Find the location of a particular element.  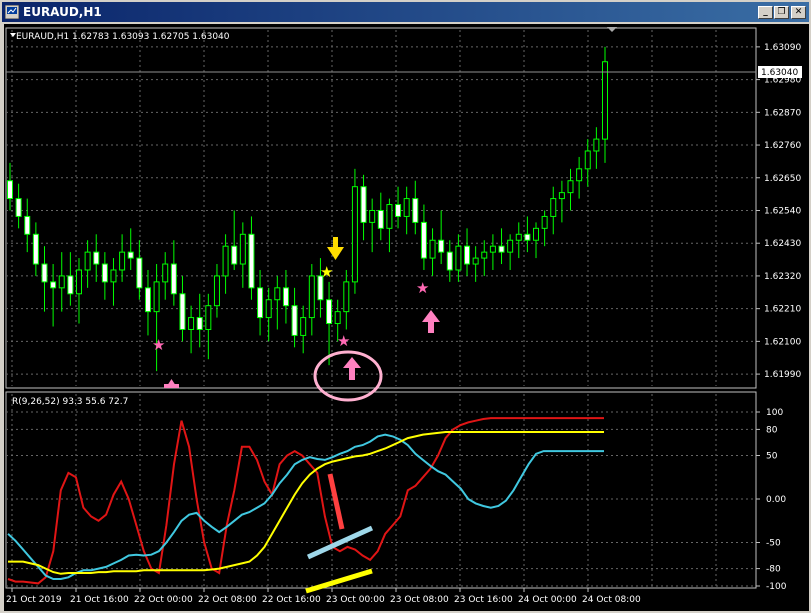

price-tick-label: 1.62210 is located at coordinates (782, 310).